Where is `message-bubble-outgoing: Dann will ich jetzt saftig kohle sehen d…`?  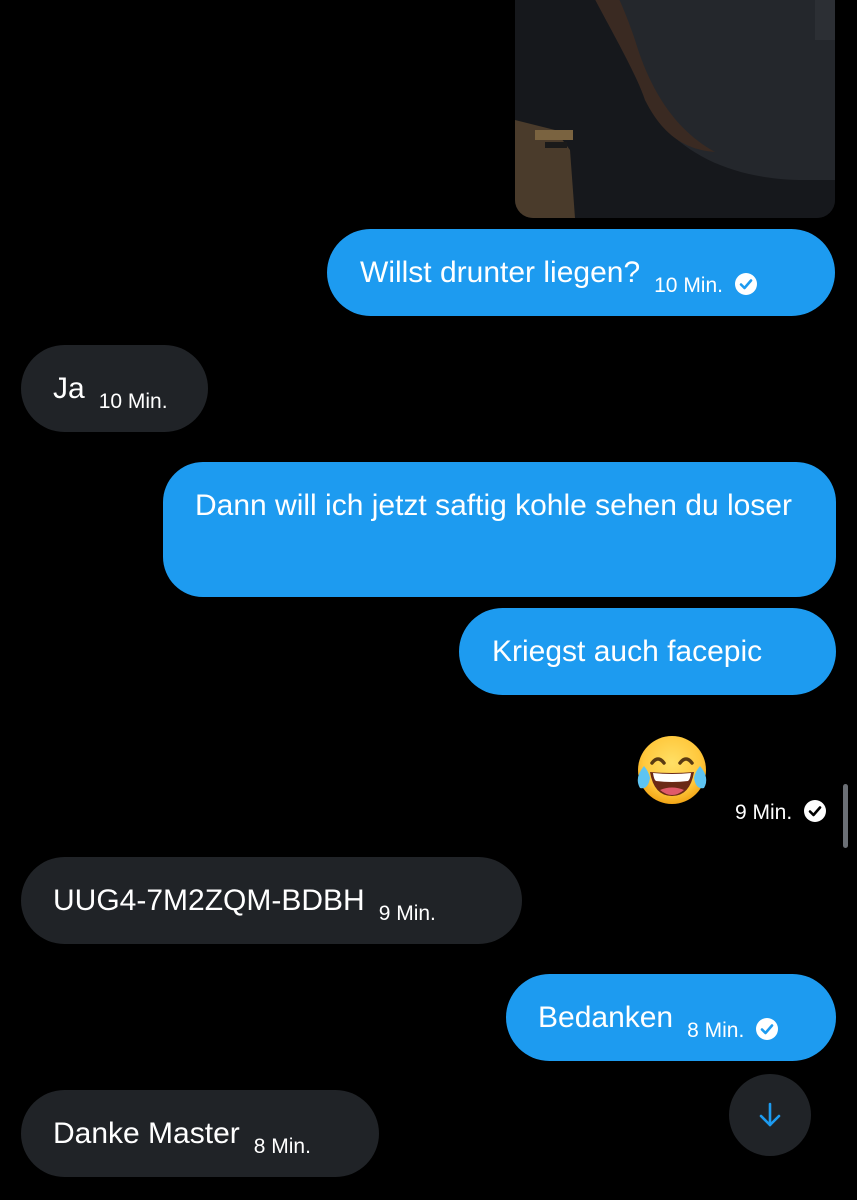 message-bubble-outgoing: Dann will ich jetzt saftig kohle sehen d… is located at coordinates (499, 529).